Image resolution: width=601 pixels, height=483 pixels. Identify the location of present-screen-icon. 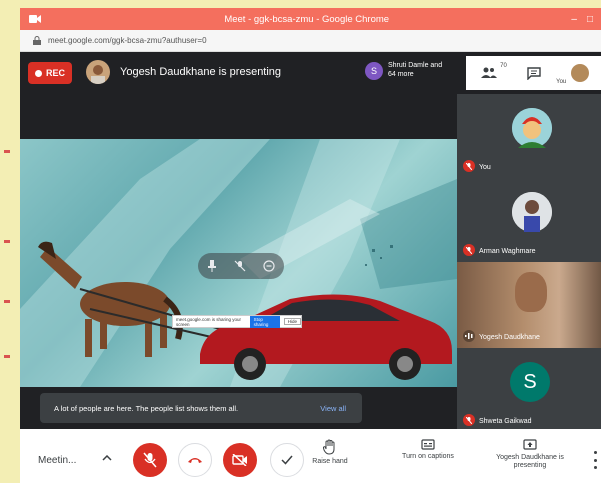
(530, 444).